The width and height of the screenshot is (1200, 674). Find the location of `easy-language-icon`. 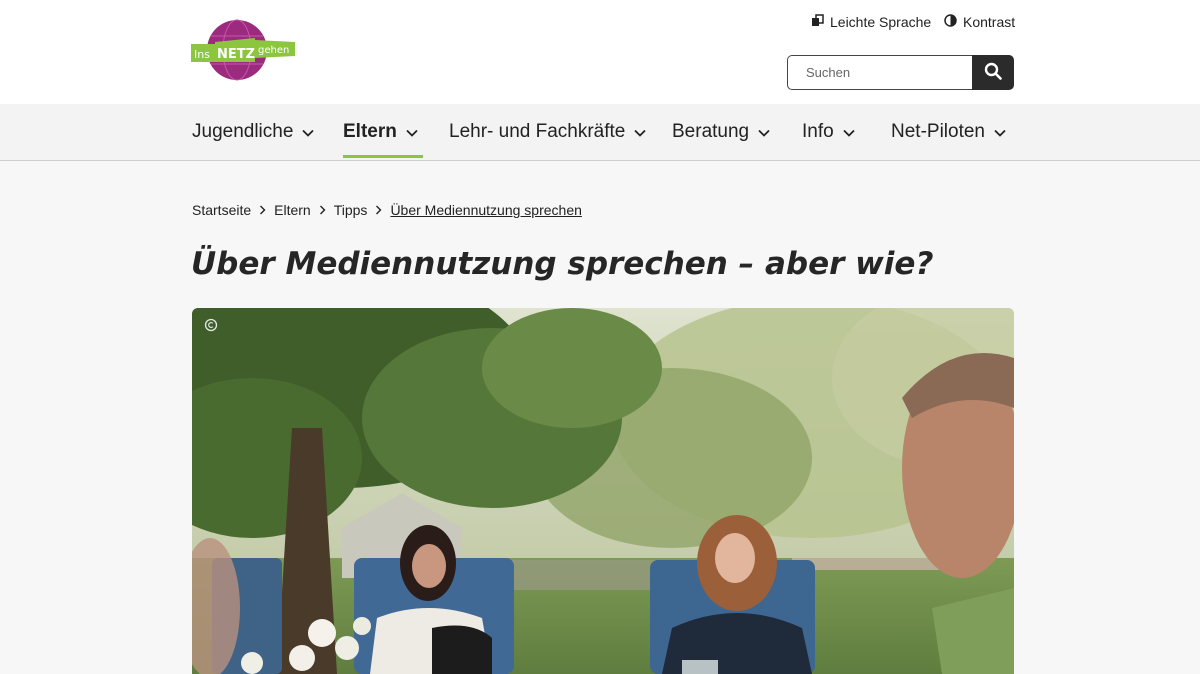

easy-language-icon is located at coordinates (817, 22).